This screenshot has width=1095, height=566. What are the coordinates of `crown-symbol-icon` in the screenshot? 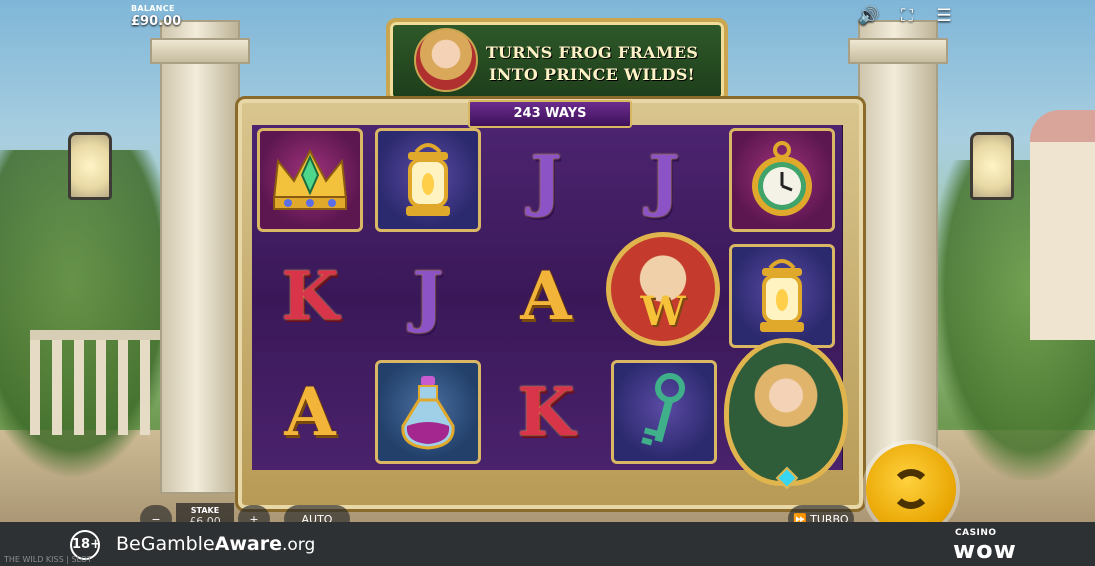 It's located at (310, 180).